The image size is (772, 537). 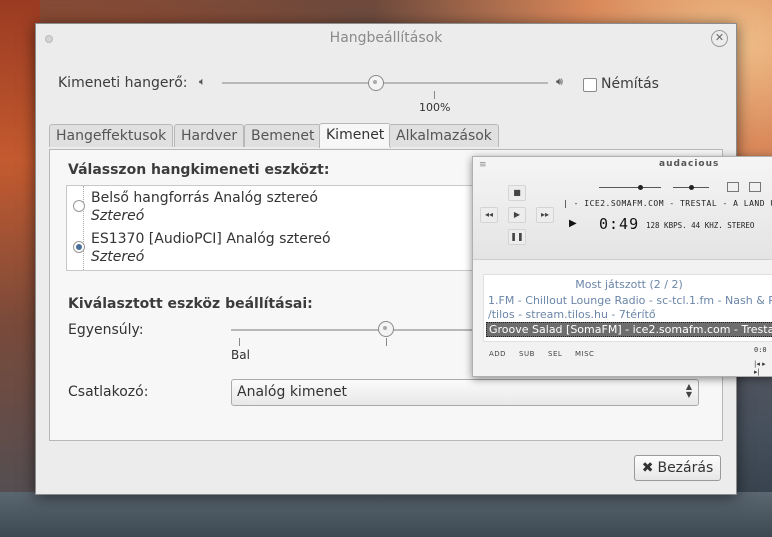 What do you see at coordinates (689, 164) in the screenshot?
I see `audacious-logo: audacious` at bounding box center [689, 164].